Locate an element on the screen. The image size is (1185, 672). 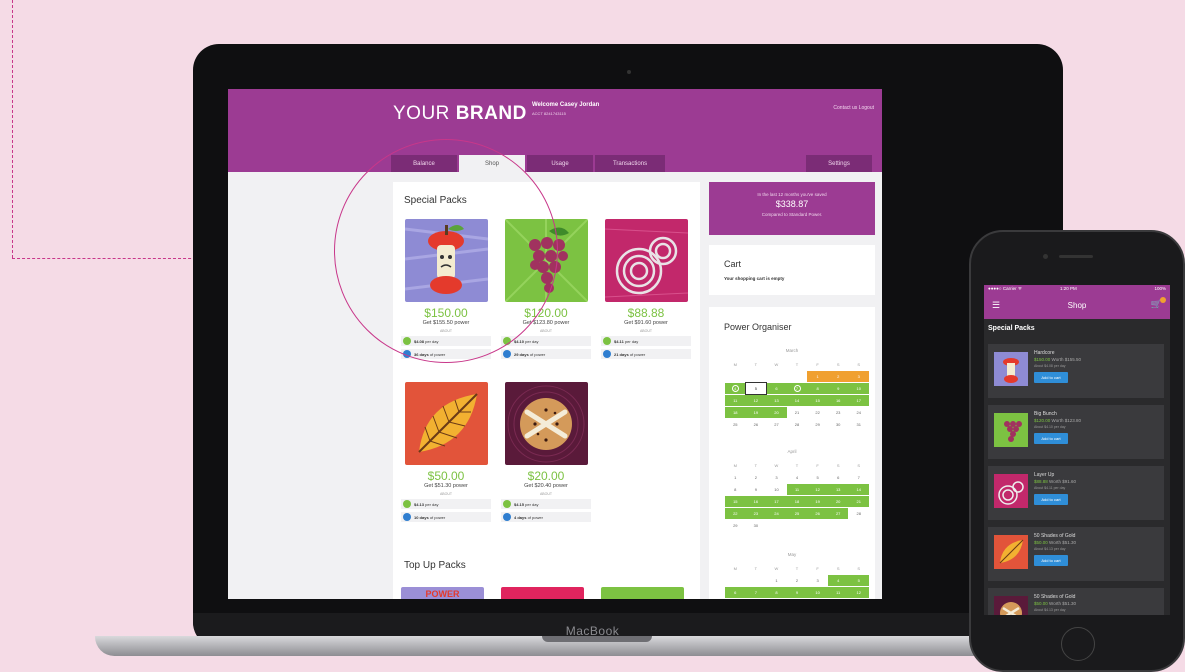
tab-settings: Settings is located at coordinates (839, 163).